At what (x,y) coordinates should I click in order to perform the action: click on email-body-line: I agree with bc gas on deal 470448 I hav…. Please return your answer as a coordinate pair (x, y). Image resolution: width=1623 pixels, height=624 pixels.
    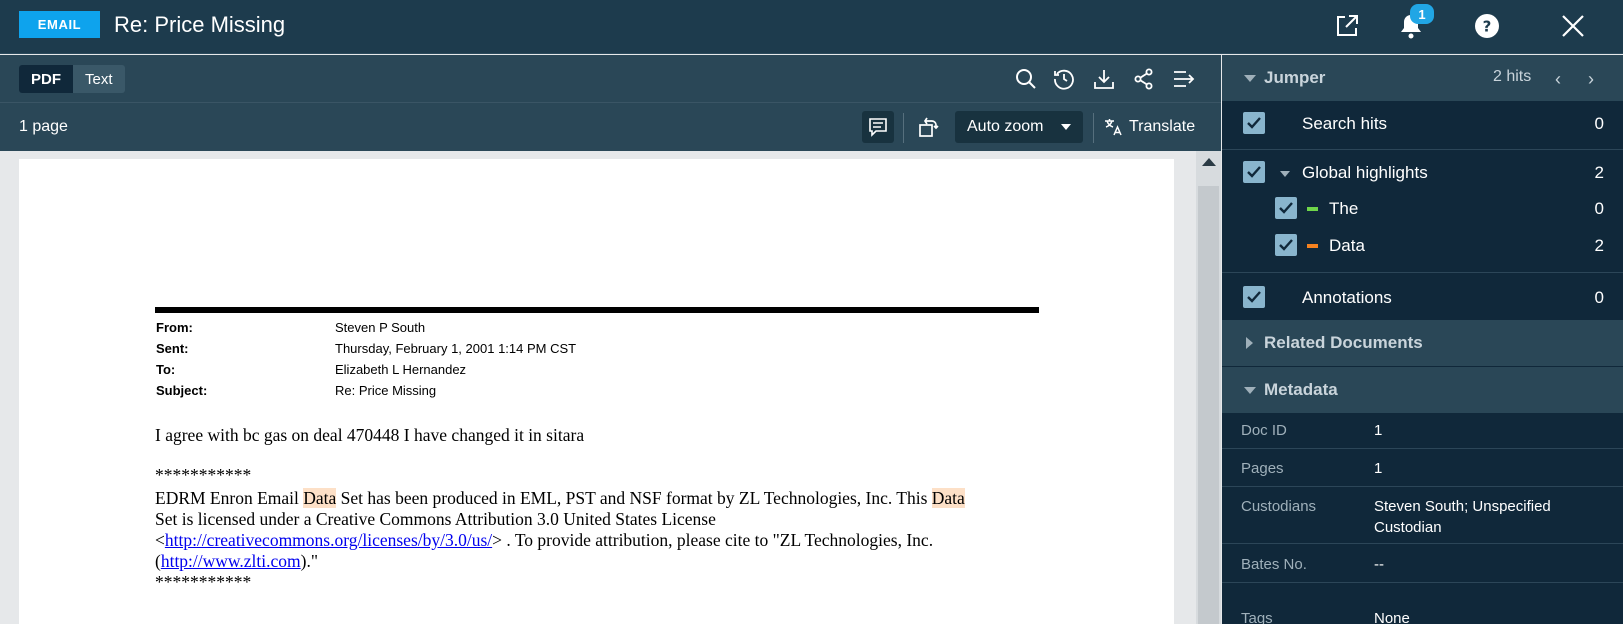
    Looking at the image, I should click on (370, 435).